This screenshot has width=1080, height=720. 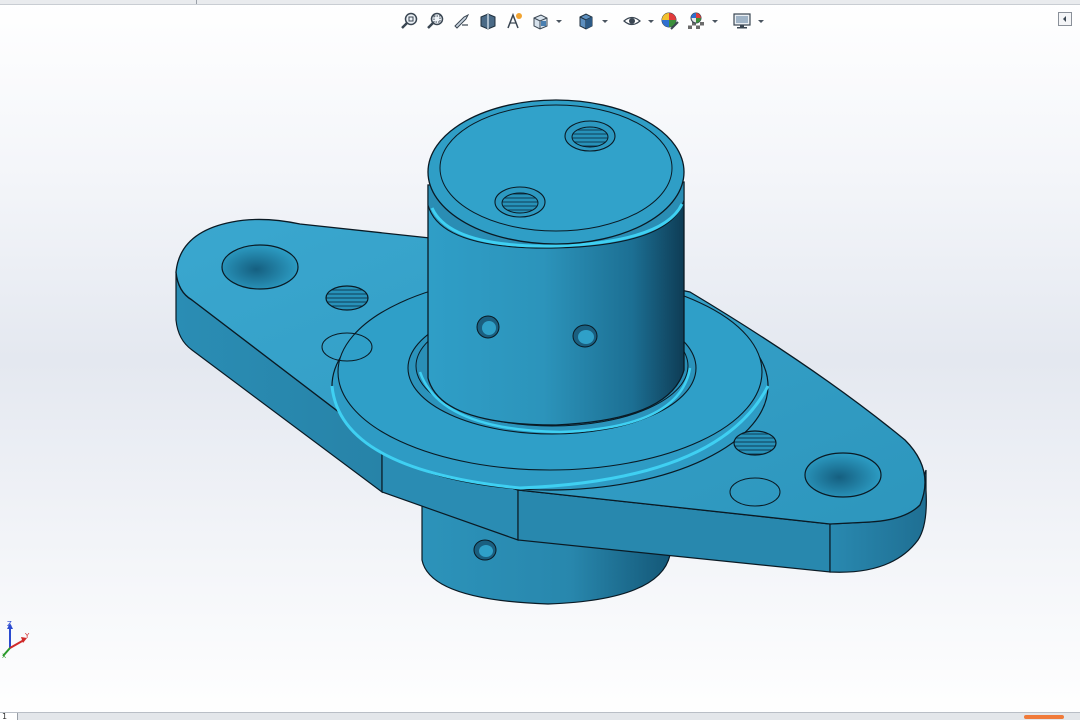 I want to click on triad-y-label: Y, so click(x=27, y=636).